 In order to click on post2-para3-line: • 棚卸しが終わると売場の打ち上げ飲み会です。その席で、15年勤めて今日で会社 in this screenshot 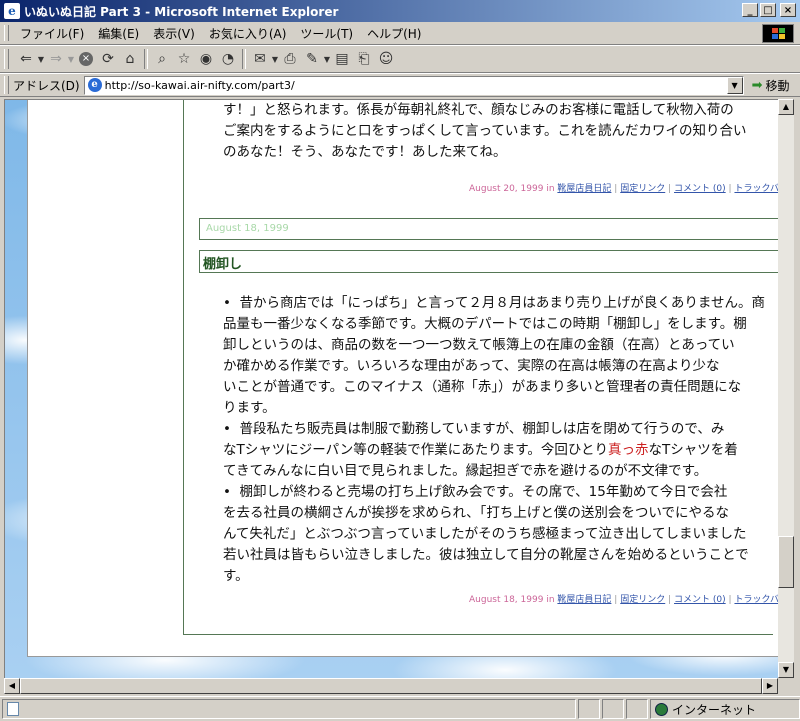, I will do `click(475, 492)`.